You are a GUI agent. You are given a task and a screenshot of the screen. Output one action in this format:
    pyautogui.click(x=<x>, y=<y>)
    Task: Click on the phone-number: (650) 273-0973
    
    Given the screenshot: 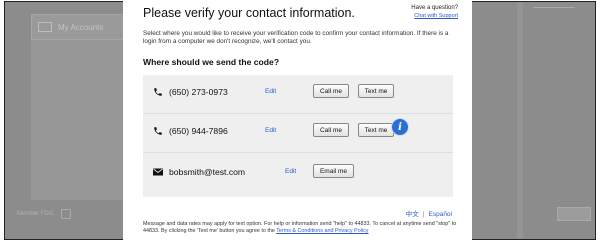 What is the action you would take?
    pyautogui.click(x=198, y=92)
    